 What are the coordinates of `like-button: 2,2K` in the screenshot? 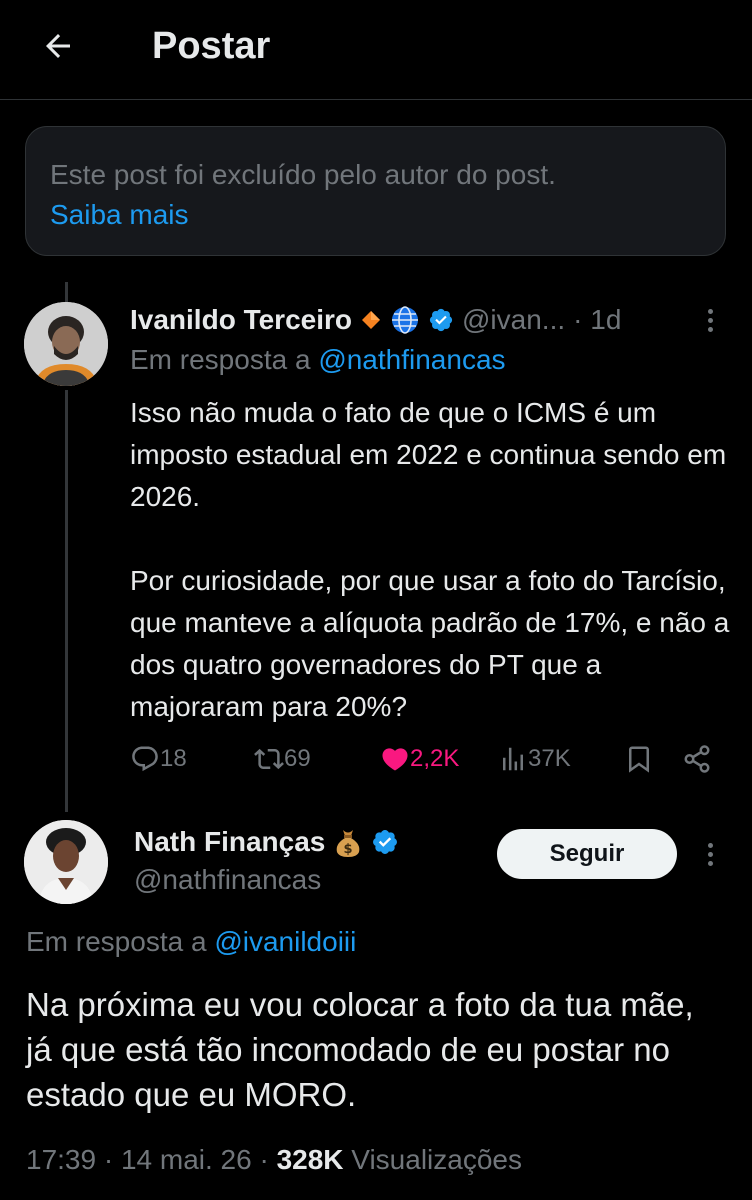 It's located at (419, 759).